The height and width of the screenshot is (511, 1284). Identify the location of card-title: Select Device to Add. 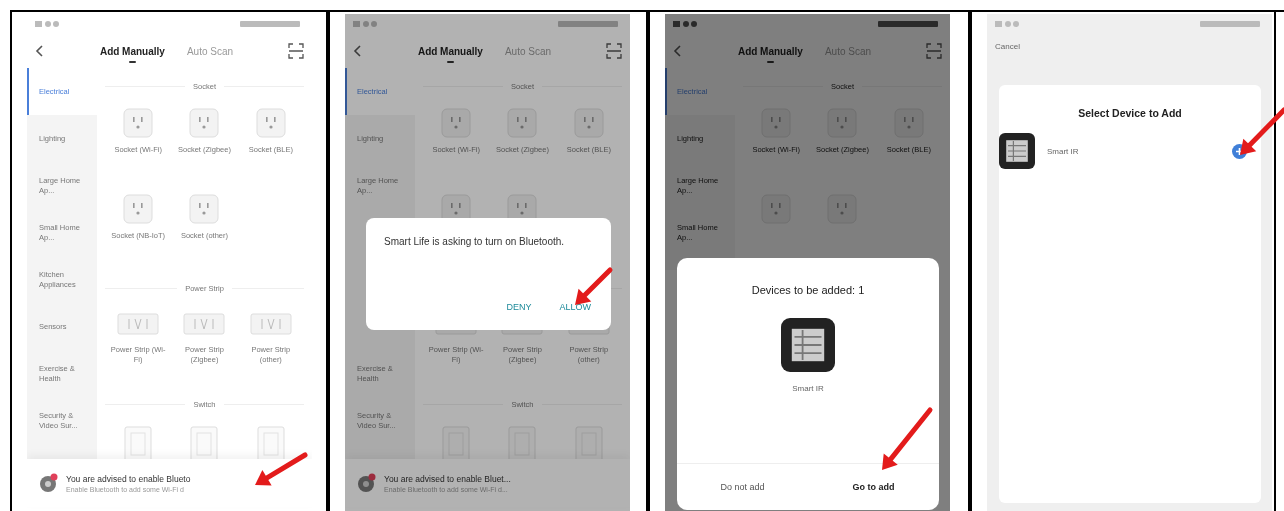
(1130, 113).